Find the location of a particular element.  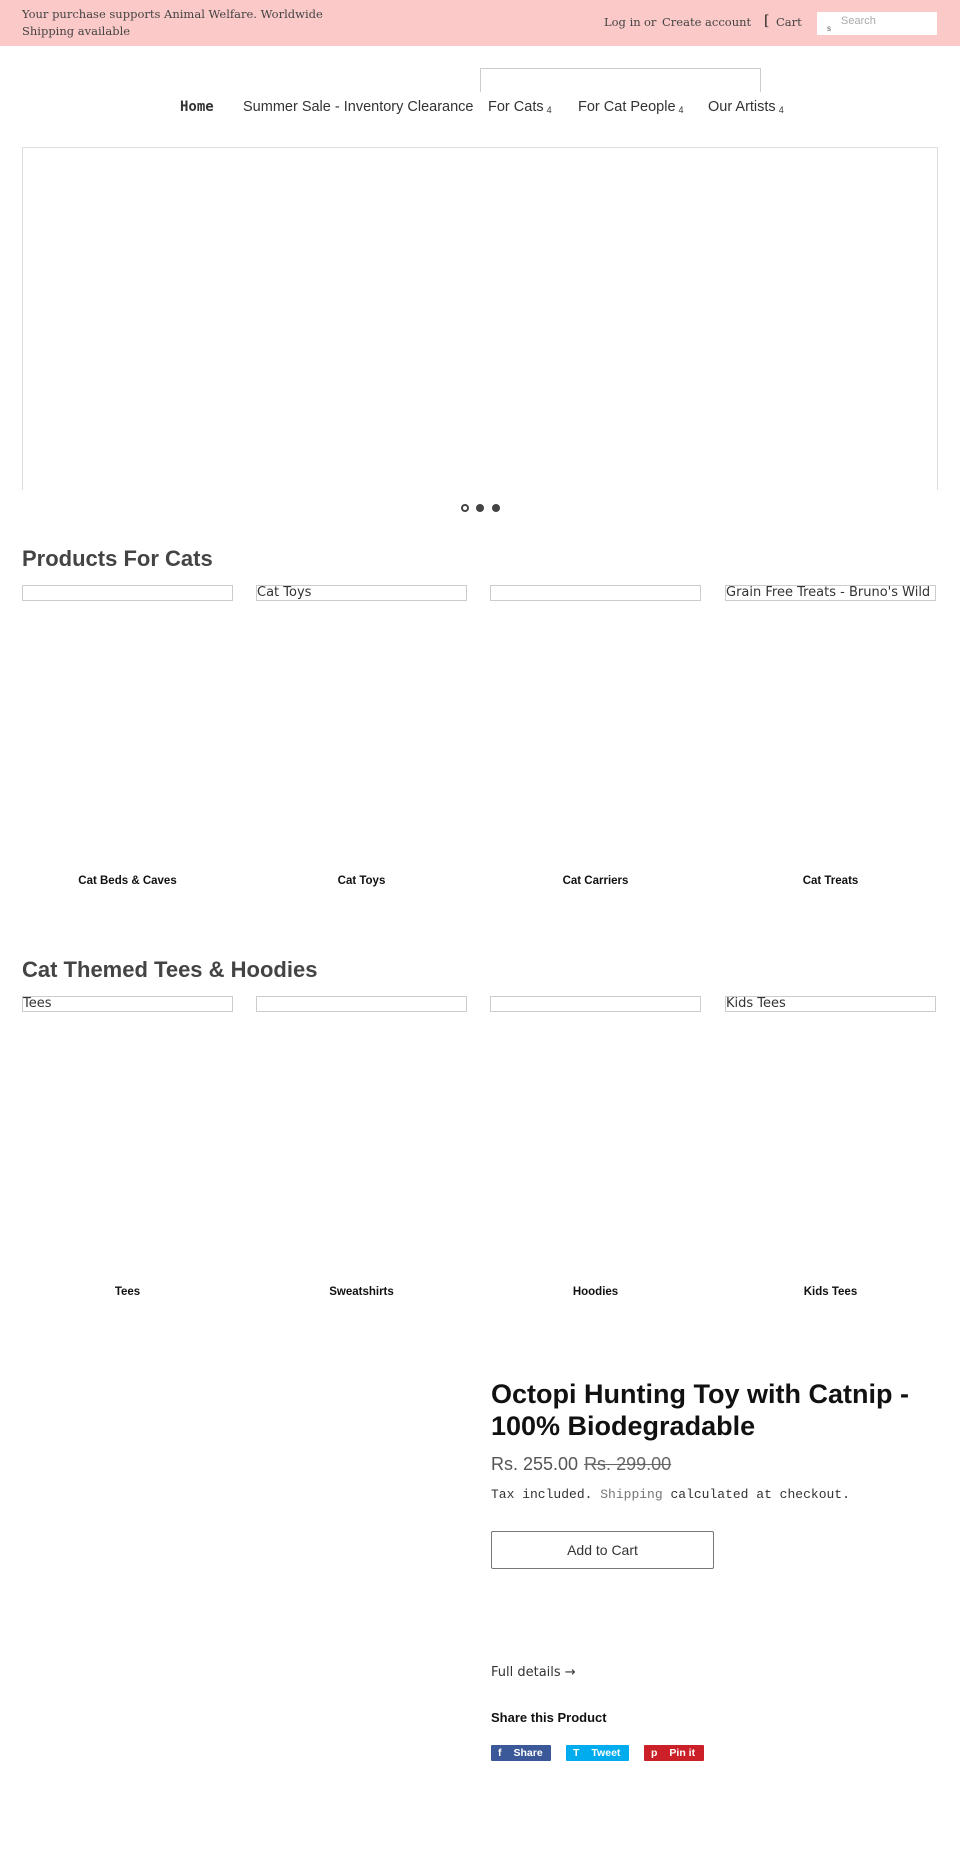

share-label: Tweet is located at coordinates (606, 1753).